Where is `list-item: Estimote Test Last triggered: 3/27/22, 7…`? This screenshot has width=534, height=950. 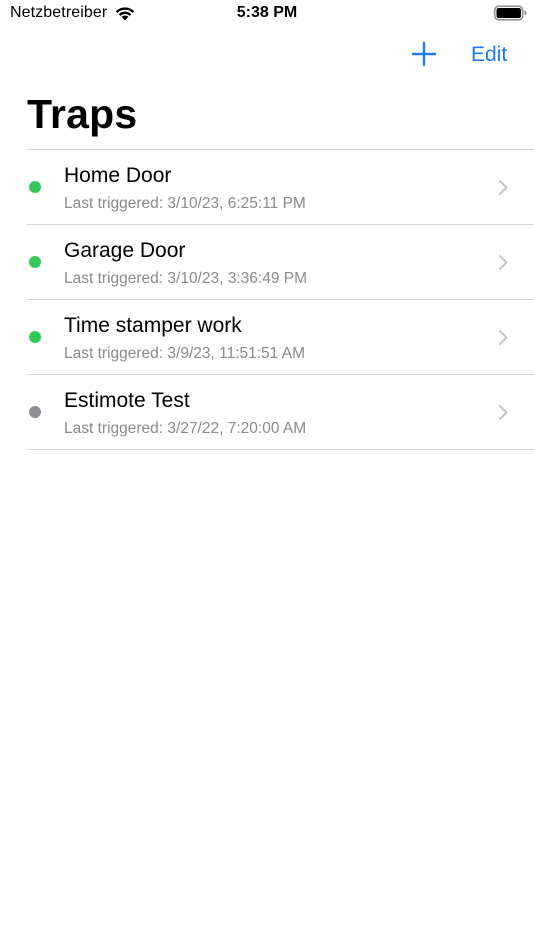
list-item: Estimote Test Last triggered: 3/27/22, 7… is located at coordinates (280, 412).